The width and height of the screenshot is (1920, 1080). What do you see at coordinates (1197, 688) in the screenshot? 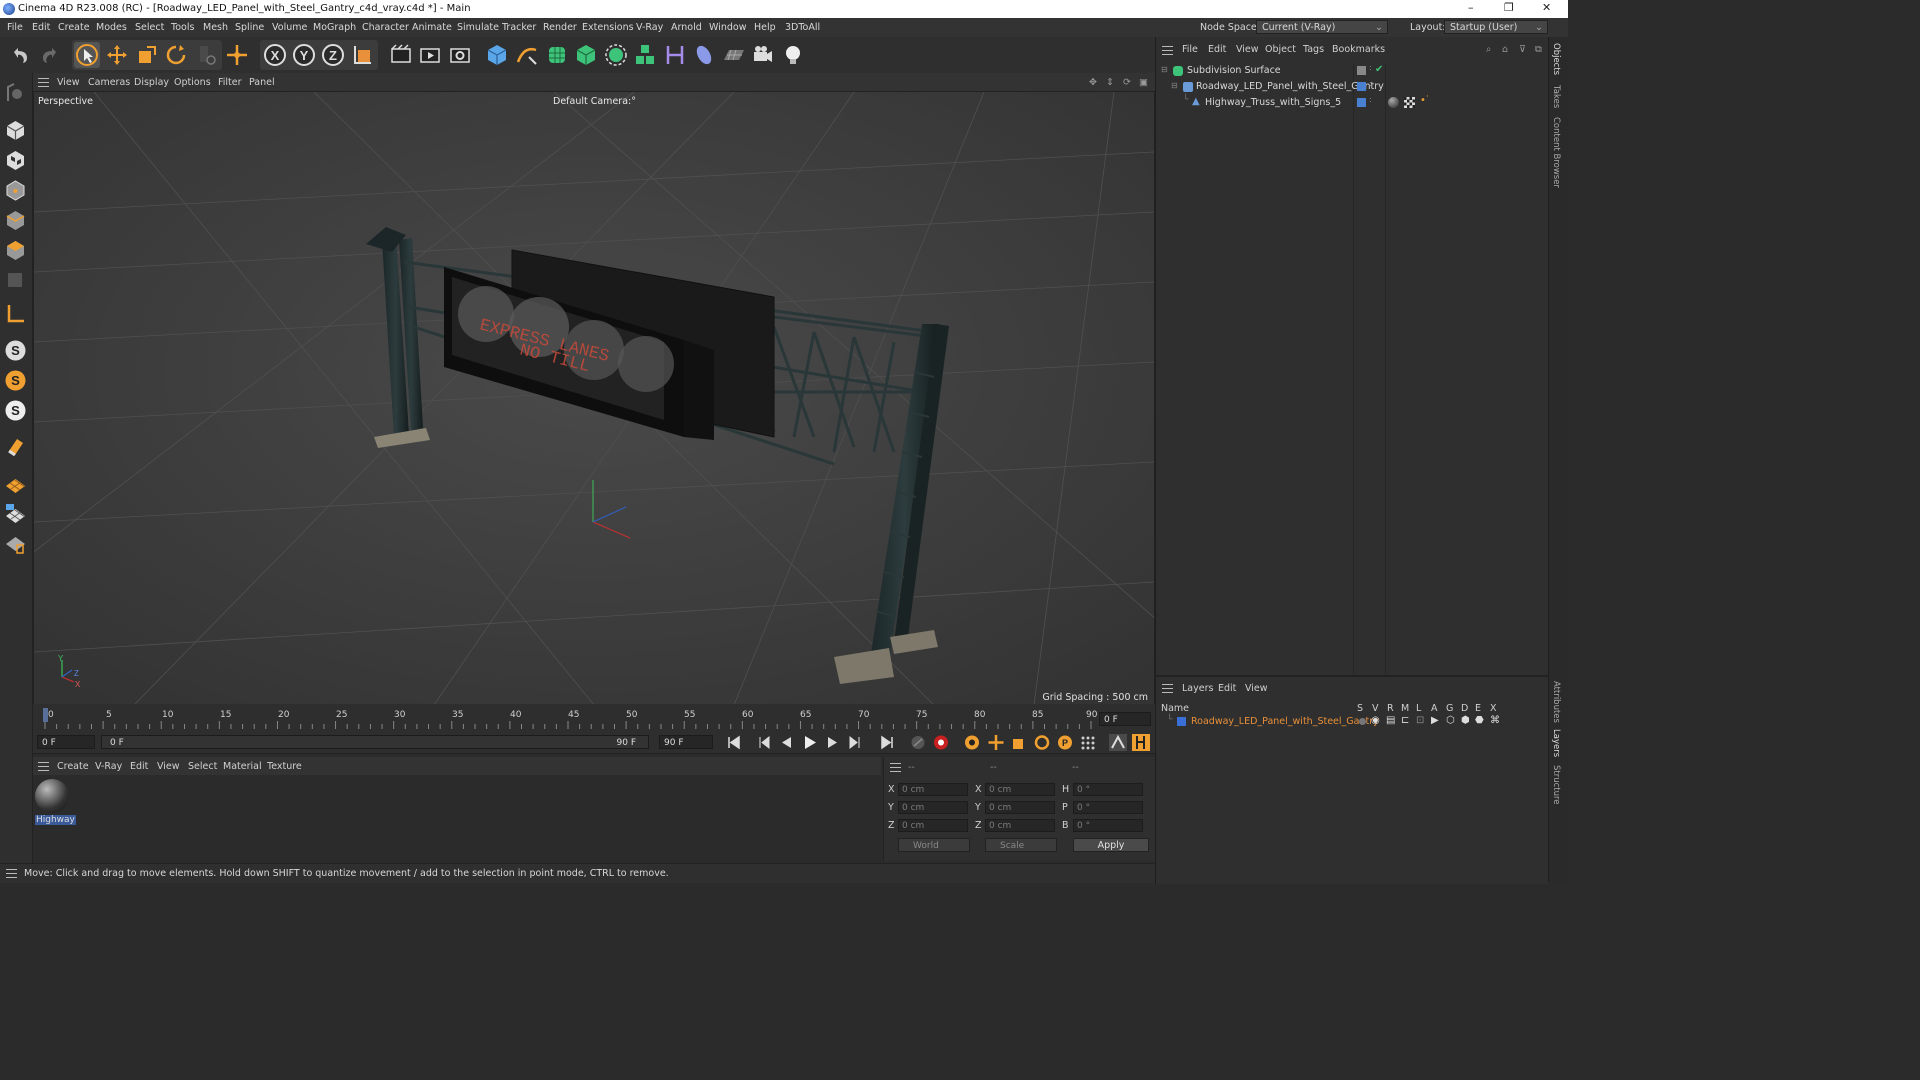
I see `layer-menu-layers: Layers` at bounding box center [1197, 688].